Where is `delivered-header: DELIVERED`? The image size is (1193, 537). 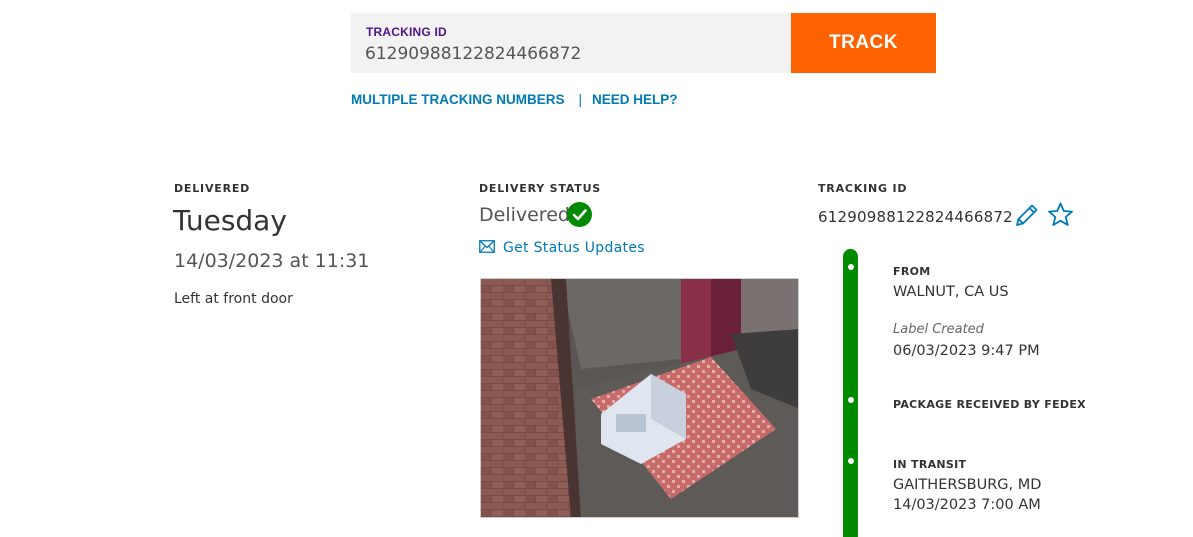 delivered-header: DELIVERED is located at coordinates (212, 188).